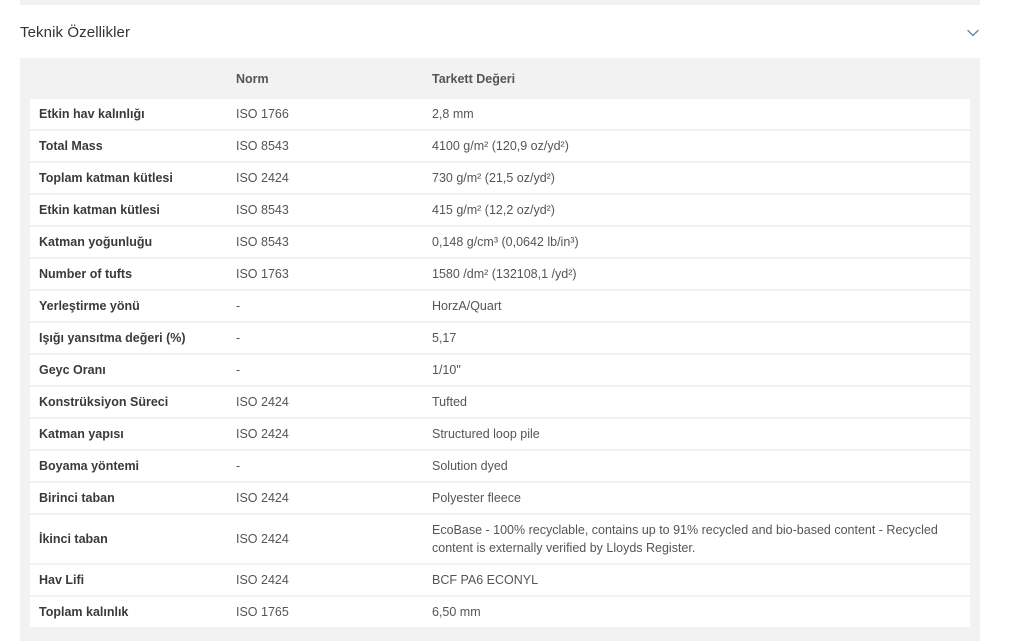 This screenshot has width=1017, height=641. What do you see at coordinates (77, 498) in the screenshot?
I see `row-property: Birinci taban` at bounding box center [77, 498].